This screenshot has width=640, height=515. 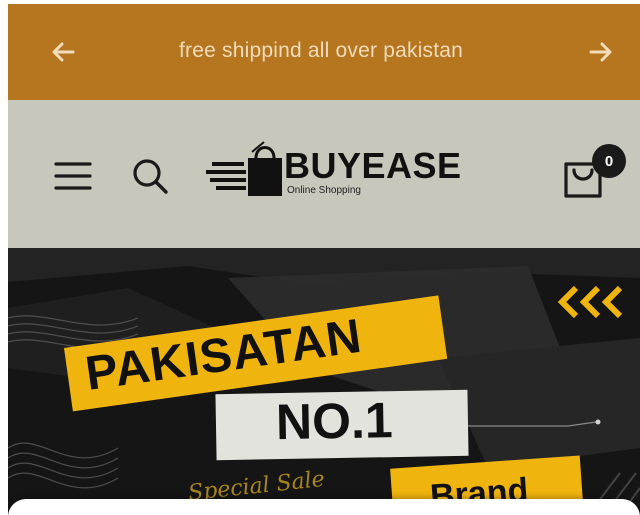 What do you see at coordinates (373, 165) in the screenshot?
I see `logo-text: BUYEASE` at bounding box center [373, 165].